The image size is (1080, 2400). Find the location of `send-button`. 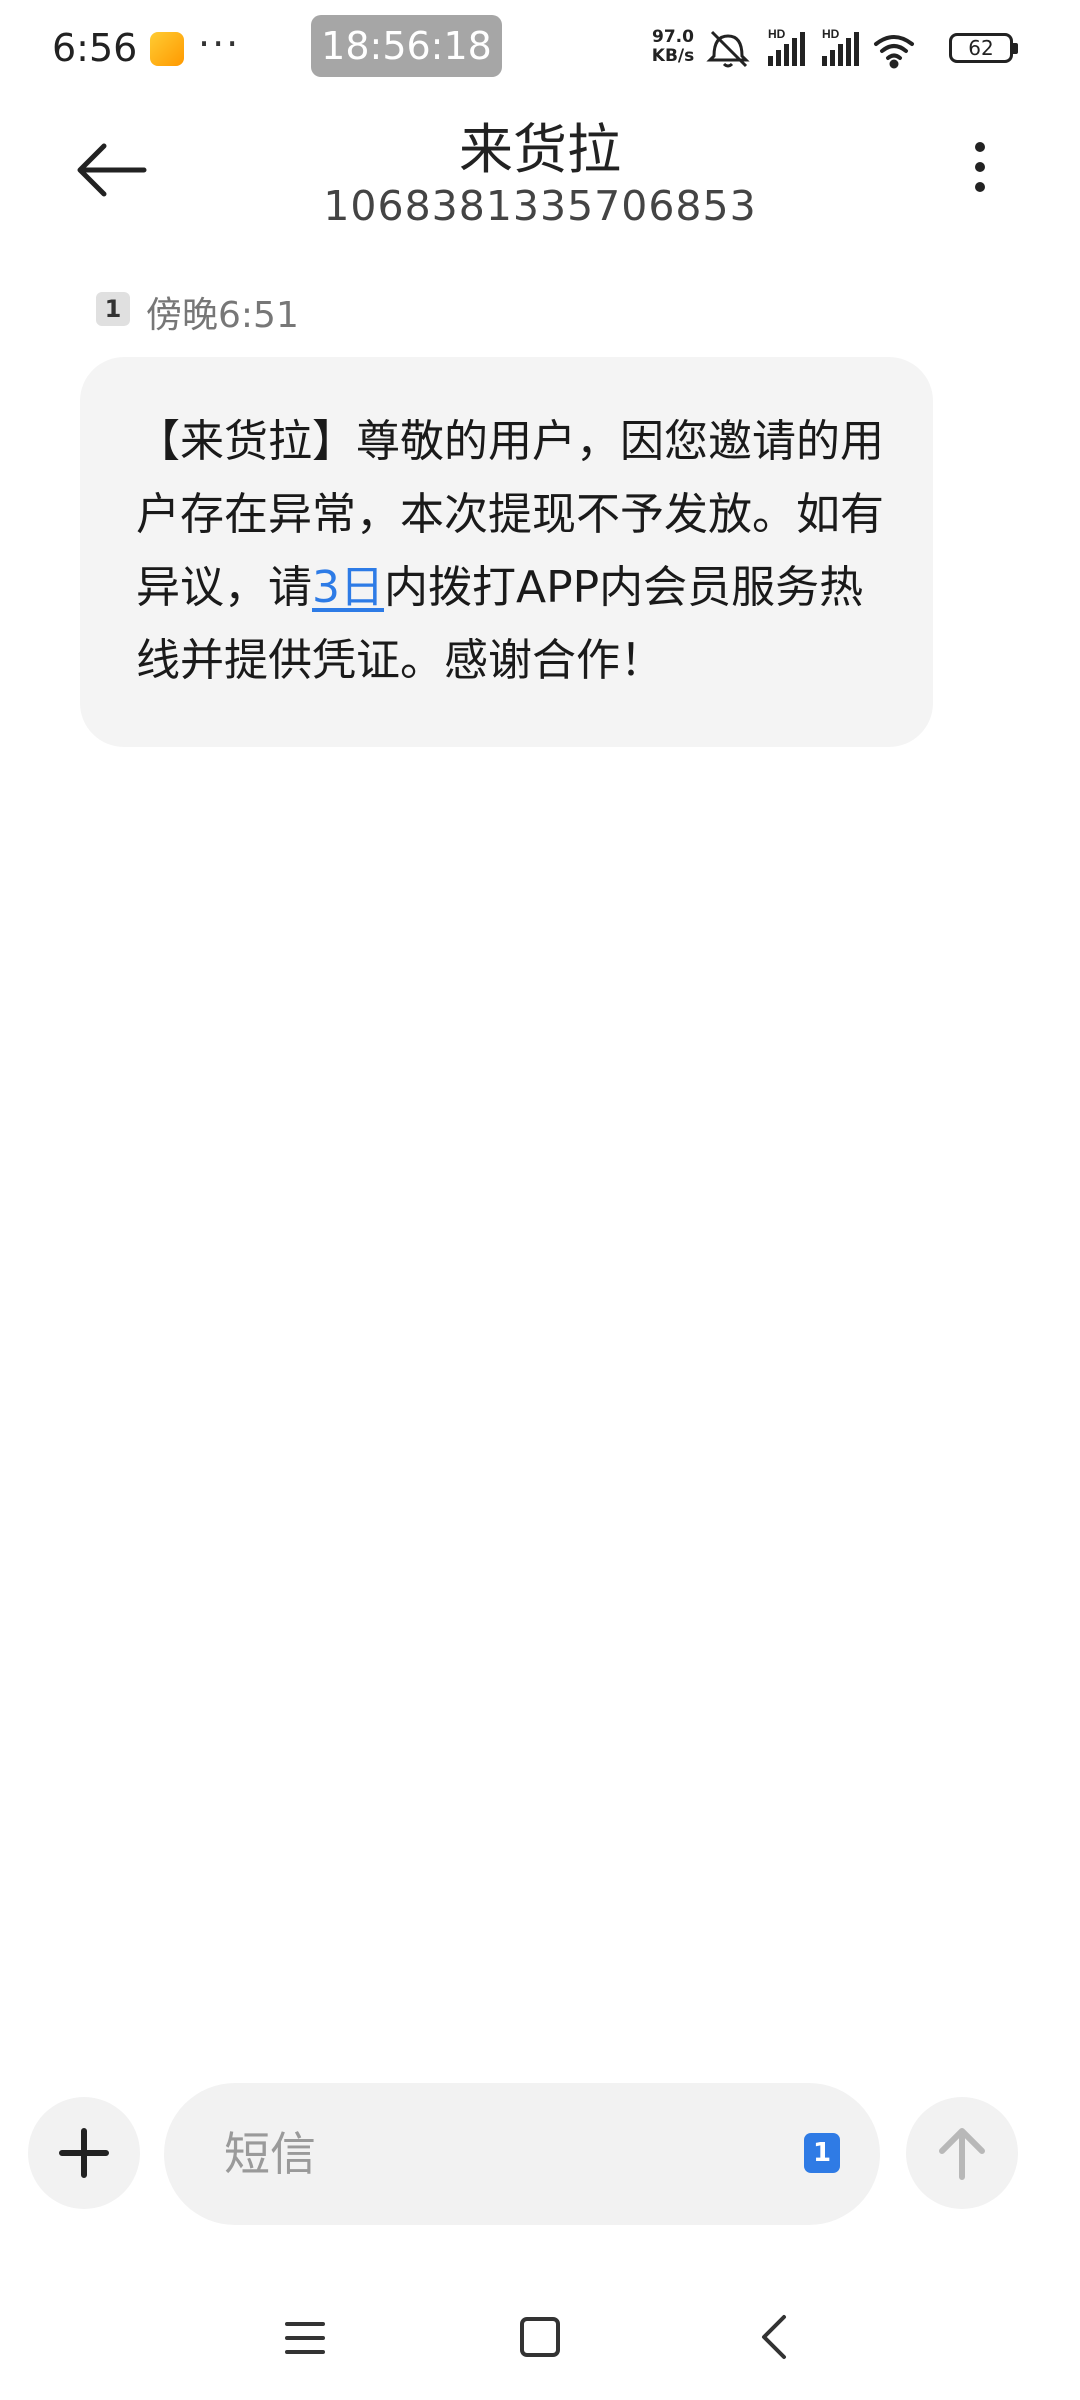

send-button is located at coordinates (962, 2153).